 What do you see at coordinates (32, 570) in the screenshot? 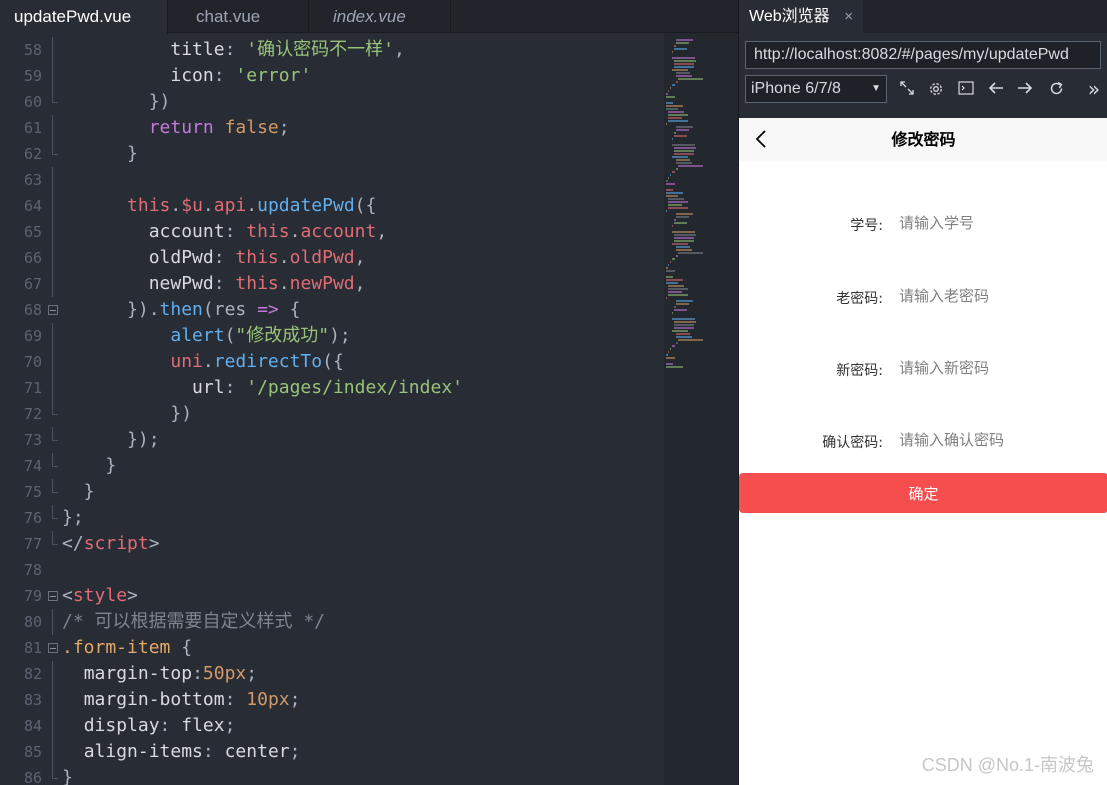
I see `line-number: 78` at bounding box center [32, 570].